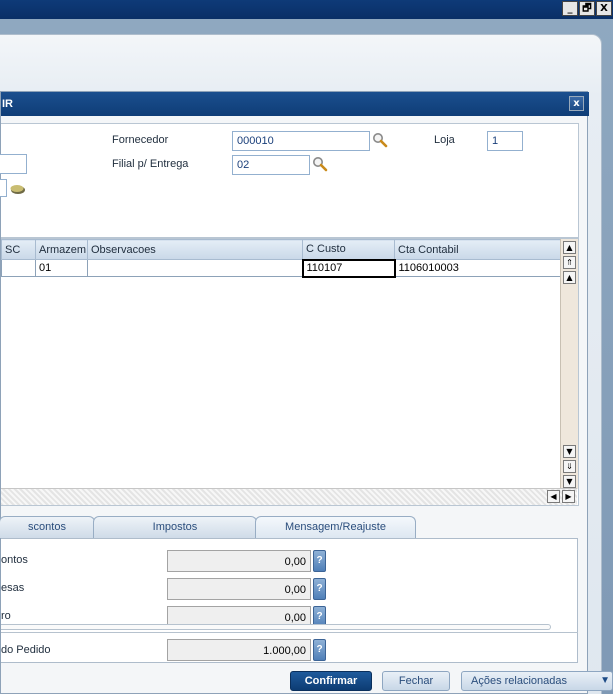  I want to click on total-despesas-label: esas, so click(13, 588).